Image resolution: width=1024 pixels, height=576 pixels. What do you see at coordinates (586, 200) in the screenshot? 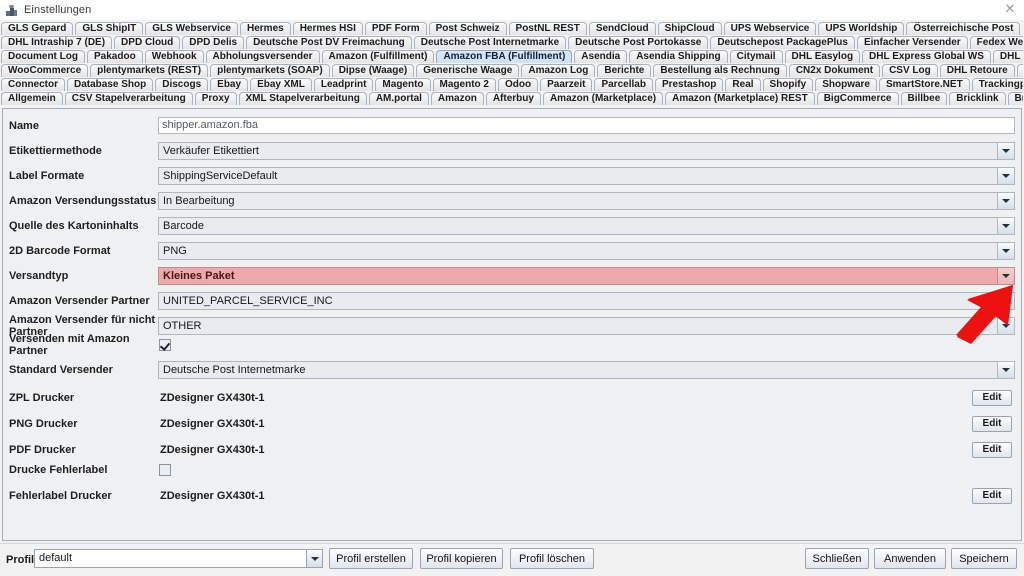
I see `select-amazon-versendungsstatus: In Bearbeitung` at bounding box center [586, 200].